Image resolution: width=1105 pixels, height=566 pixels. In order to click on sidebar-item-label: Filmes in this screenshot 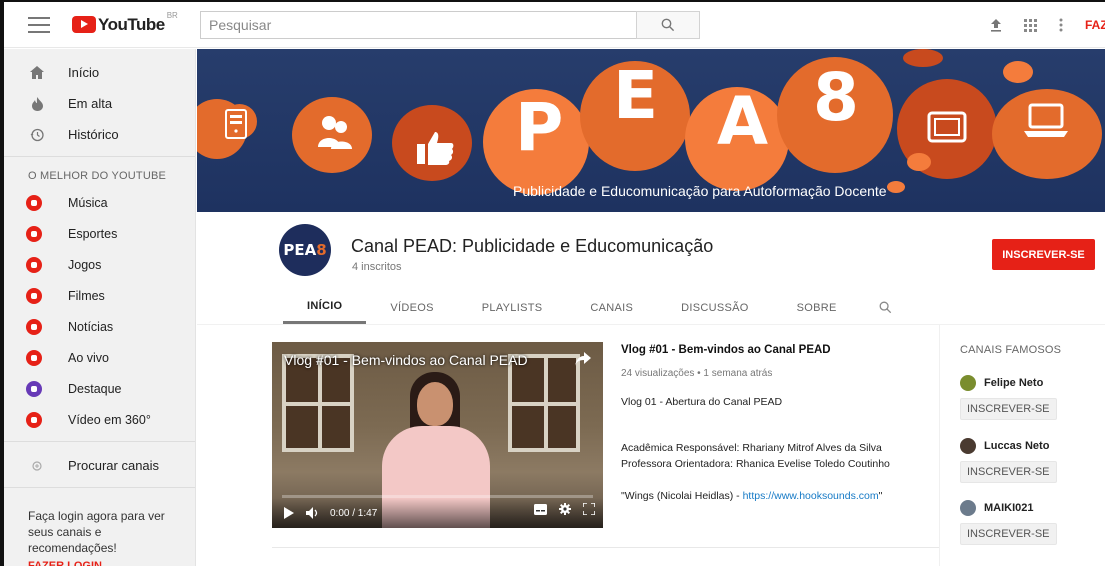, I will do `click(86, 295)`.